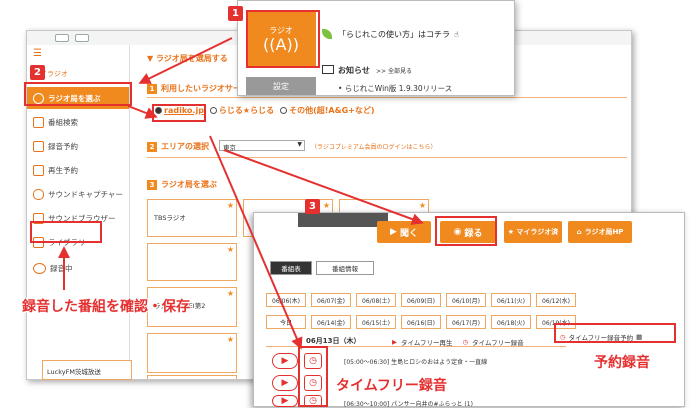 The image size is (700, 408). Describe the element at coordinates (622, 363) in the screenshot. I see `label-reserve: 予約録音` at that location.